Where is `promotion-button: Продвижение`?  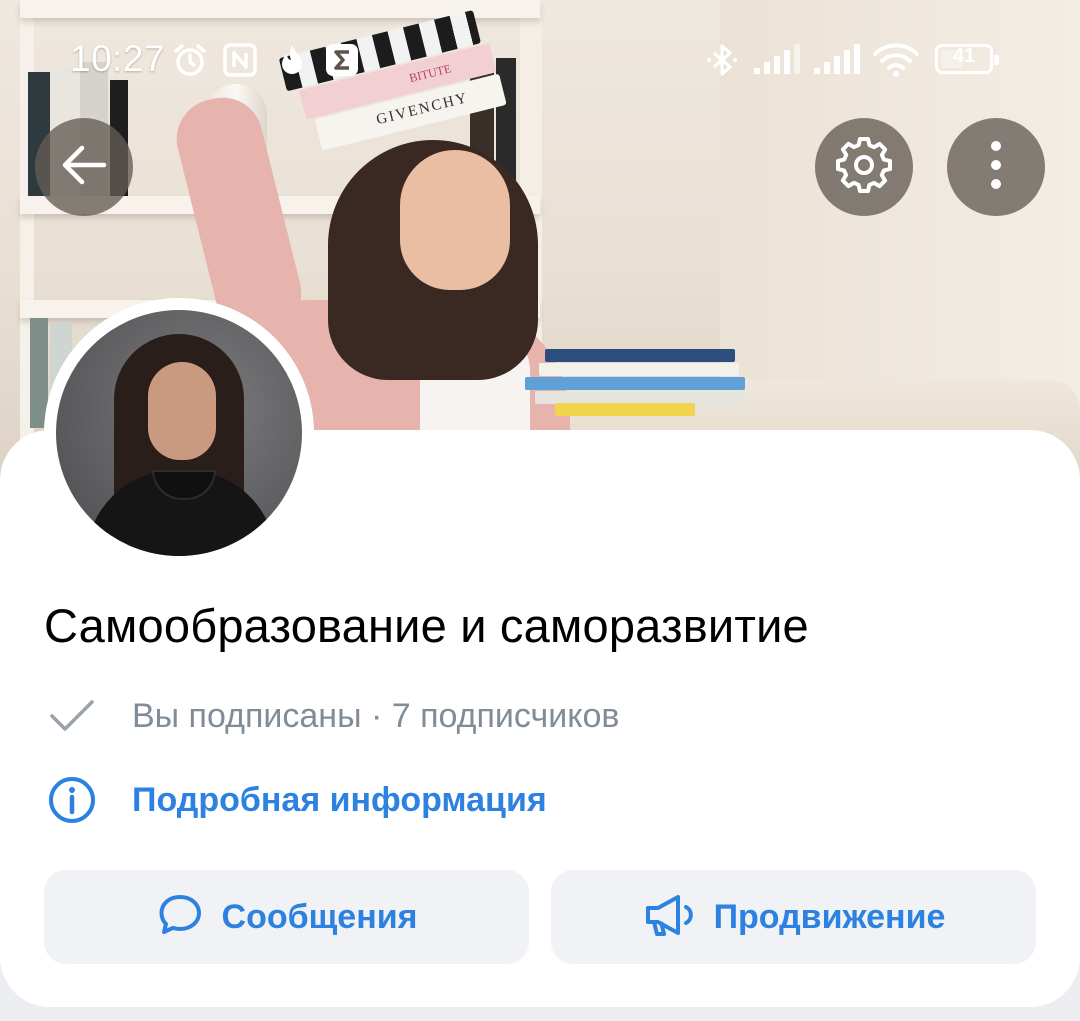
promotion-button: Продвижение is located at coordinates (793, 917).